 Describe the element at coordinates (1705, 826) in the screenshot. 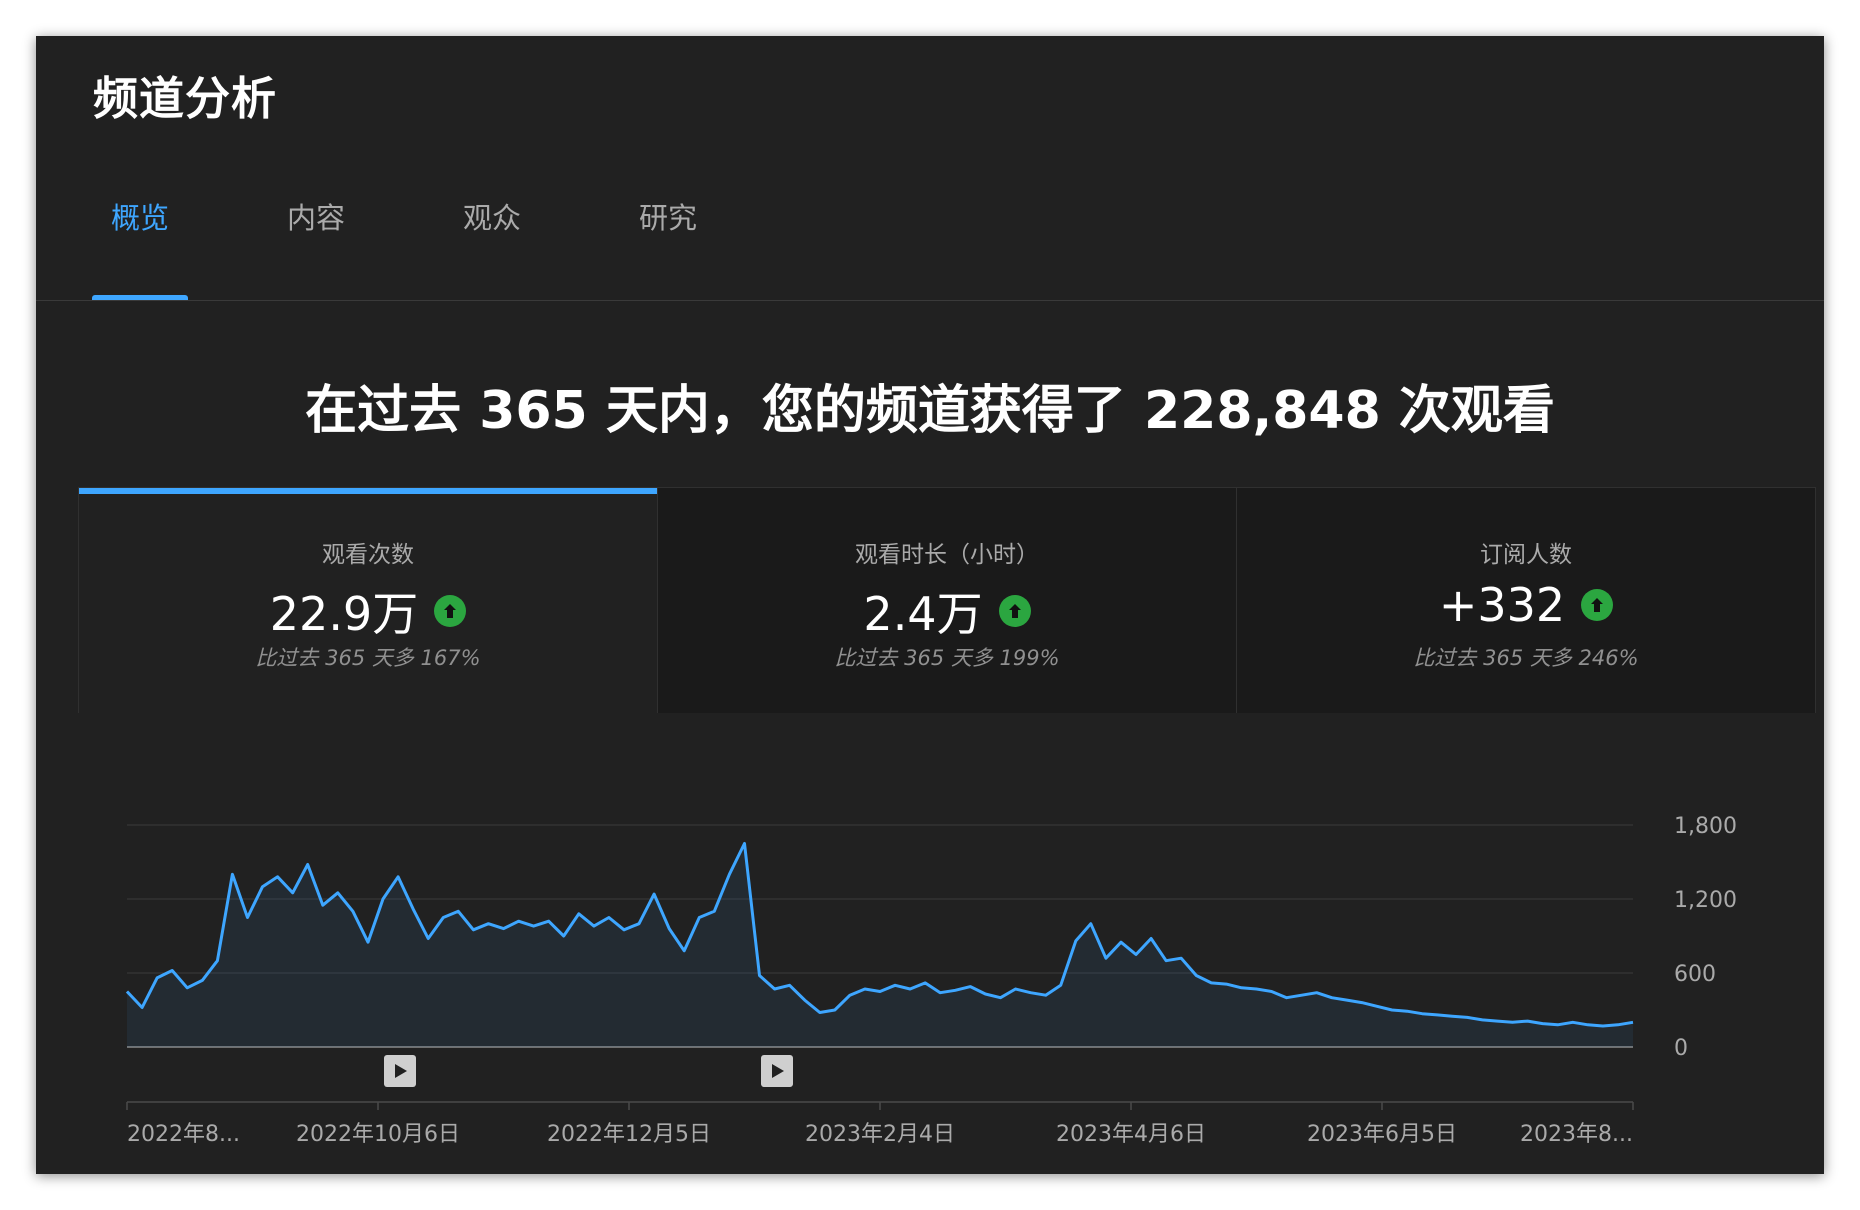

I see `y-tick-label: 1,800` at that location.